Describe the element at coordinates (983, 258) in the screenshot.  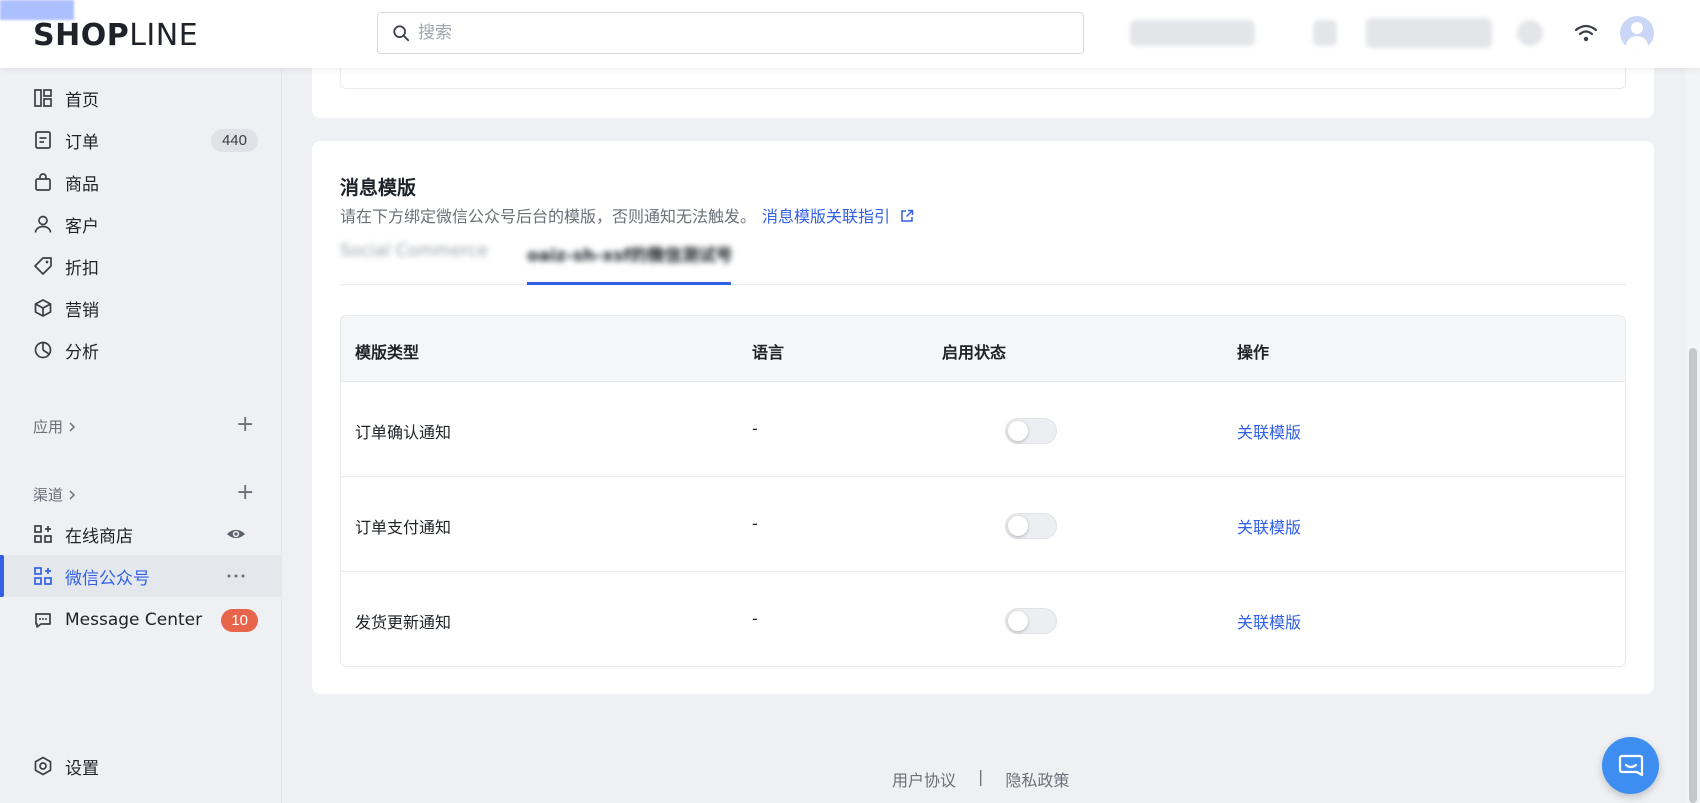
I see `account-tabs: Social Commerce oaiz-sh-xsf的微信测试号` at that location.